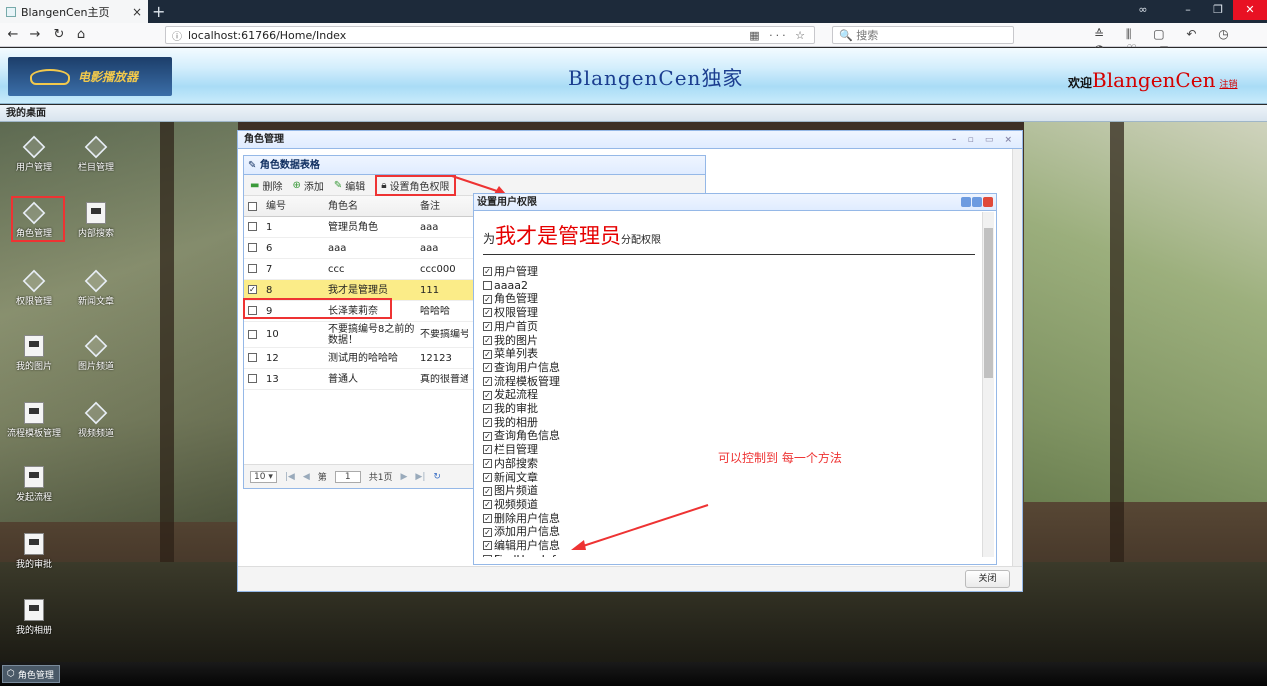 The height and width of the screenshot is (686, 1267). I want to click on search-input: 🔍 搜索, so click(923, 35).